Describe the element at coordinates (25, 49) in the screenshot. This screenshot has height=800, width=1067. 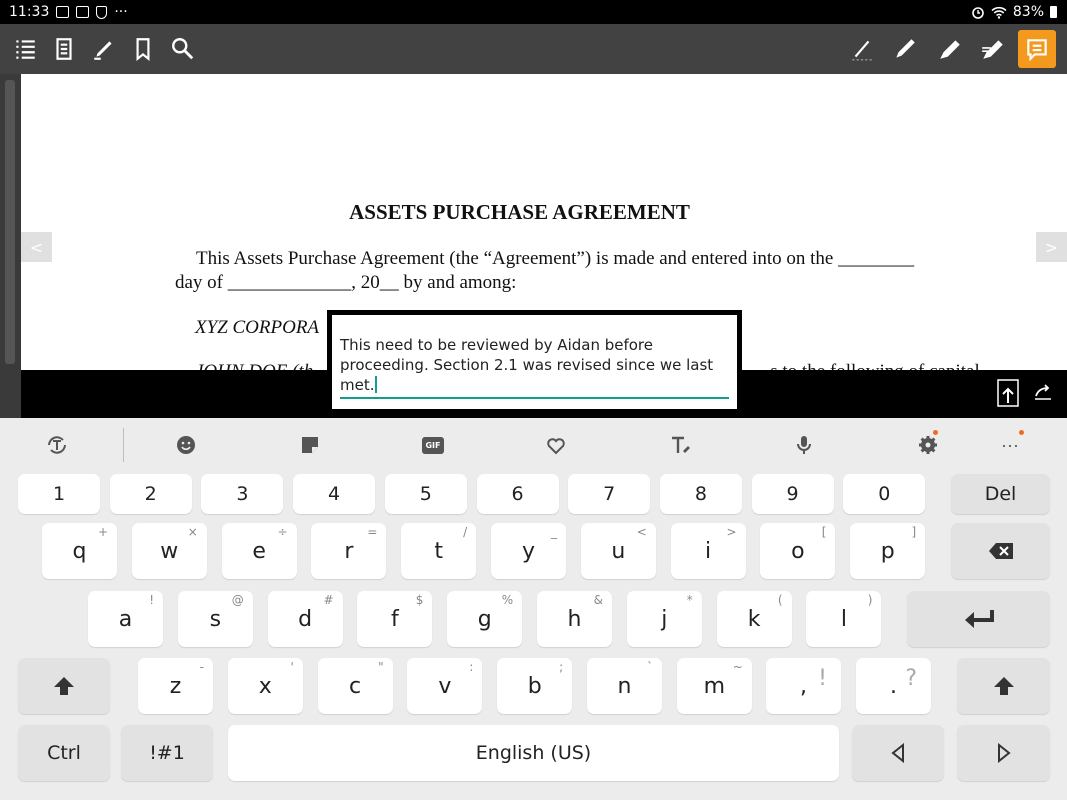
I see `outline-button` at that location.